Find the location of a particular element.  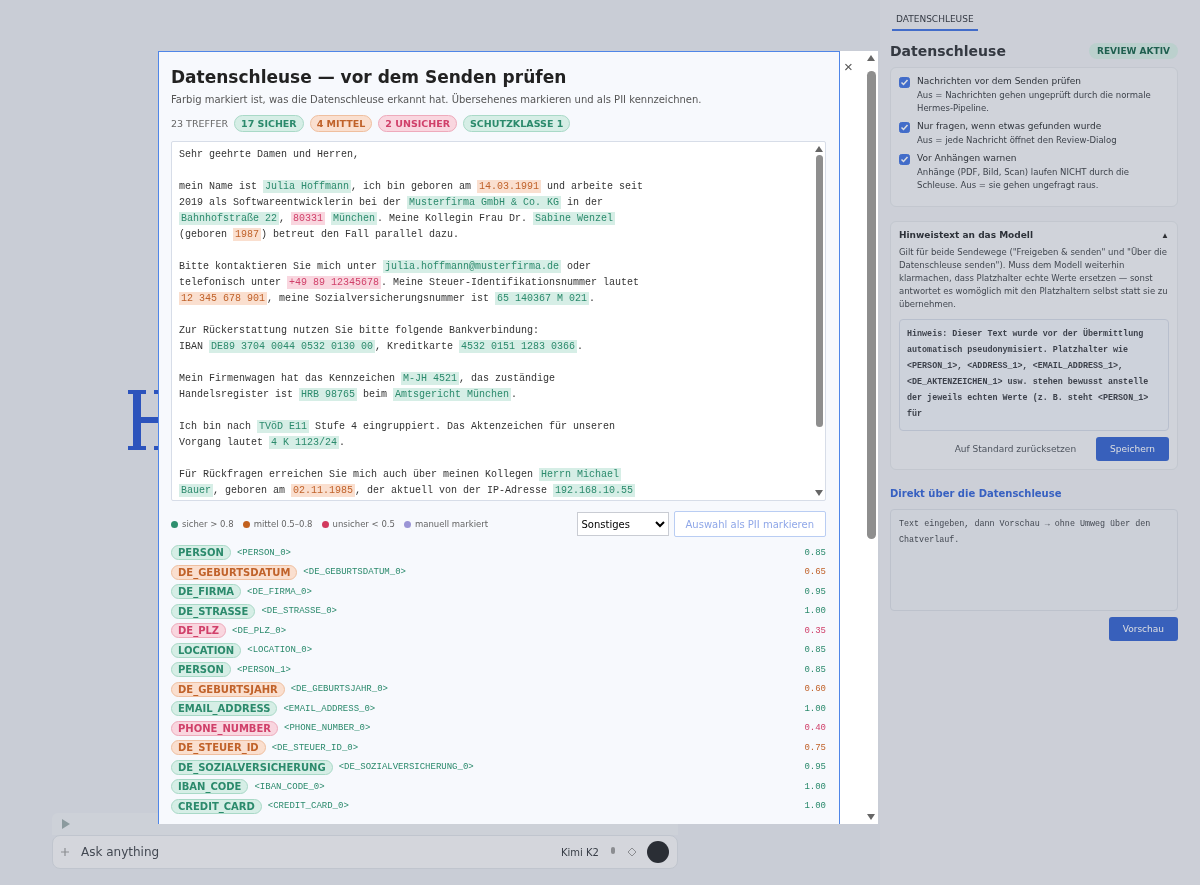

highlighted-entity: Herrn Michael is located at coordinates (580, 474).